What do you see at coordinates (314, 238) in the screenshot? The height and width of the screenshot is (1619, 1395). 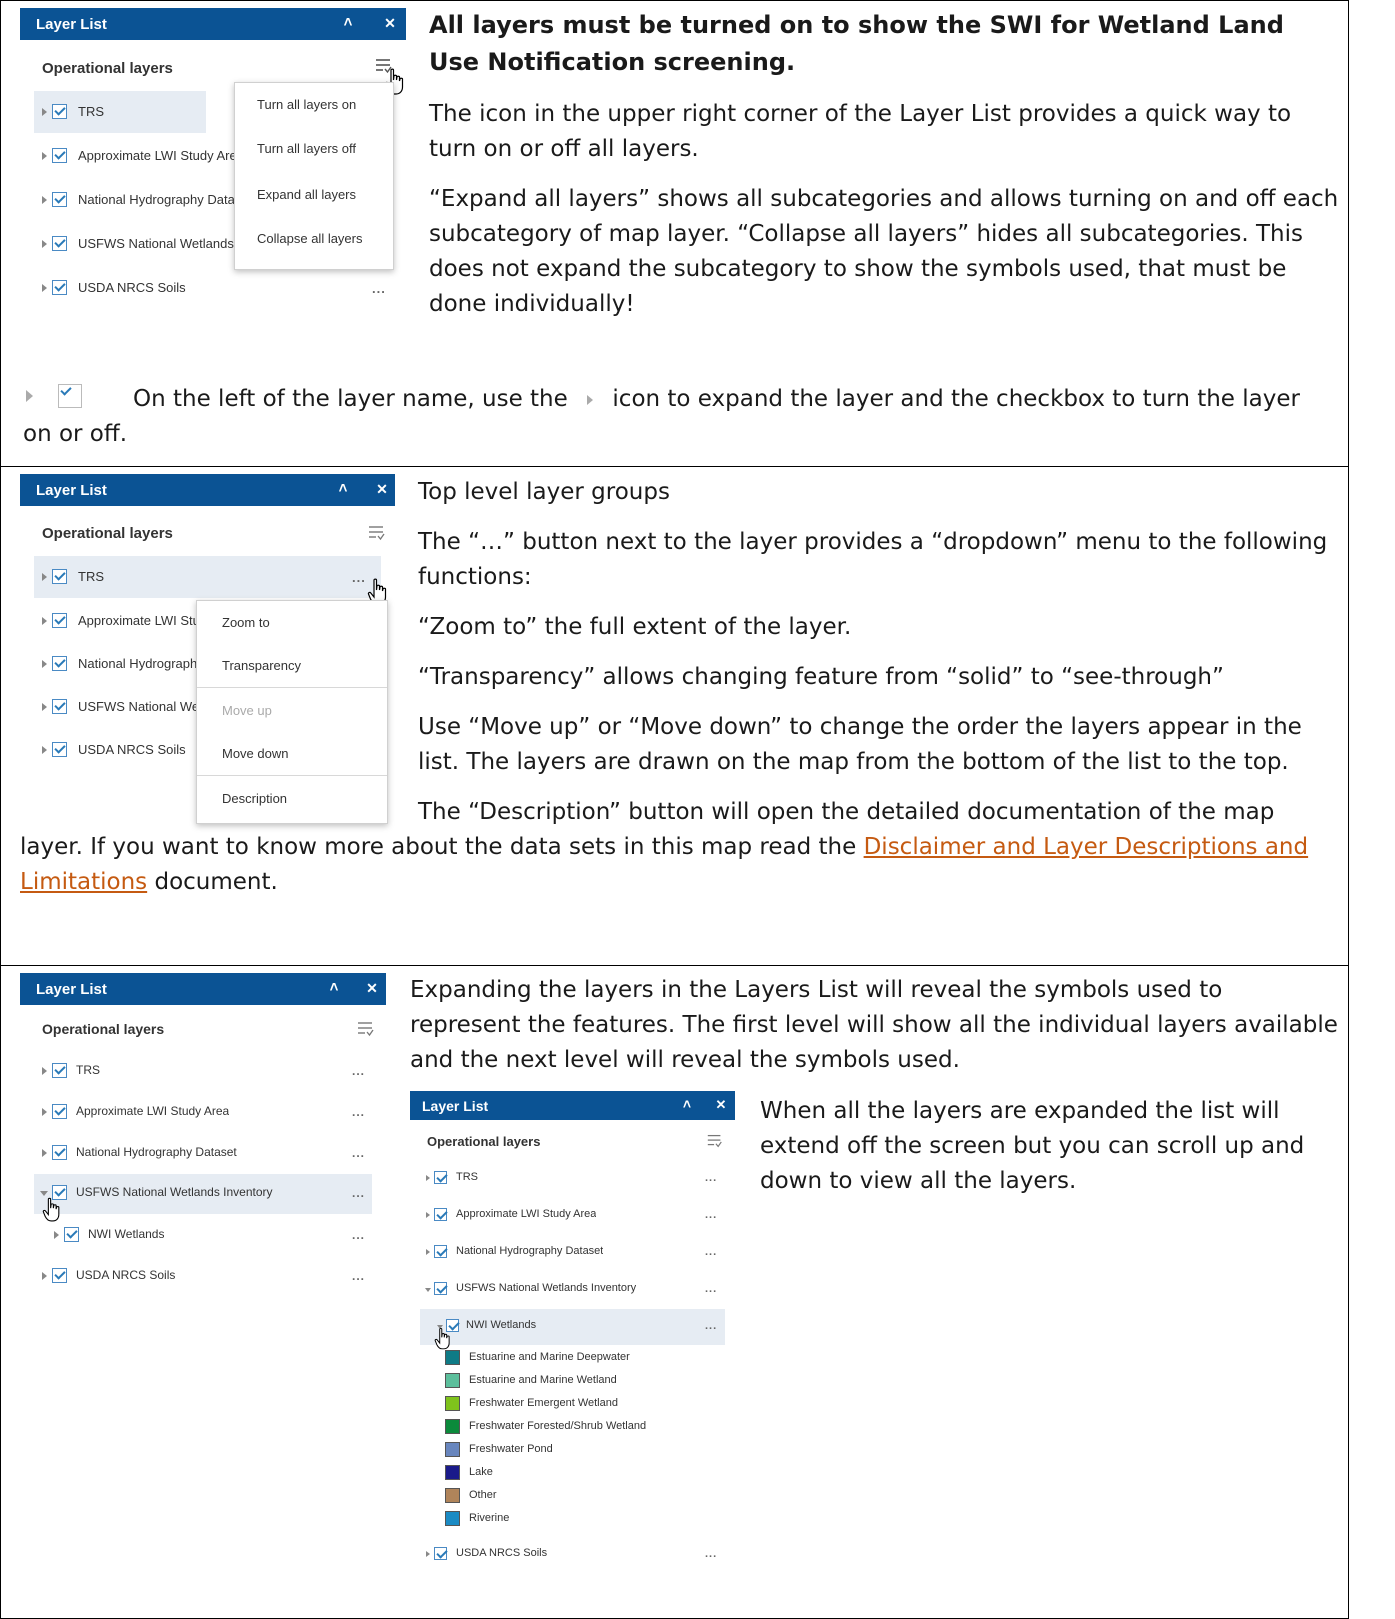 I see `menu-collapse-all: Collapse all layers` at bounding box center [314, 238].